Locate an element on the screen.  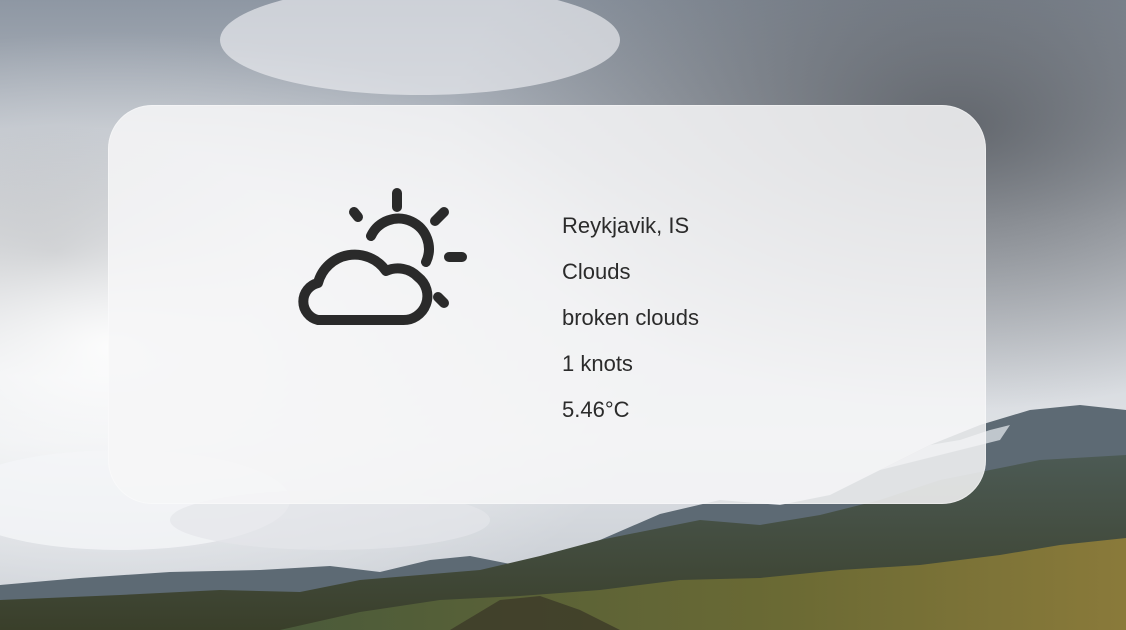
wind-label: 1 knots is located at coordinates (597, 363).